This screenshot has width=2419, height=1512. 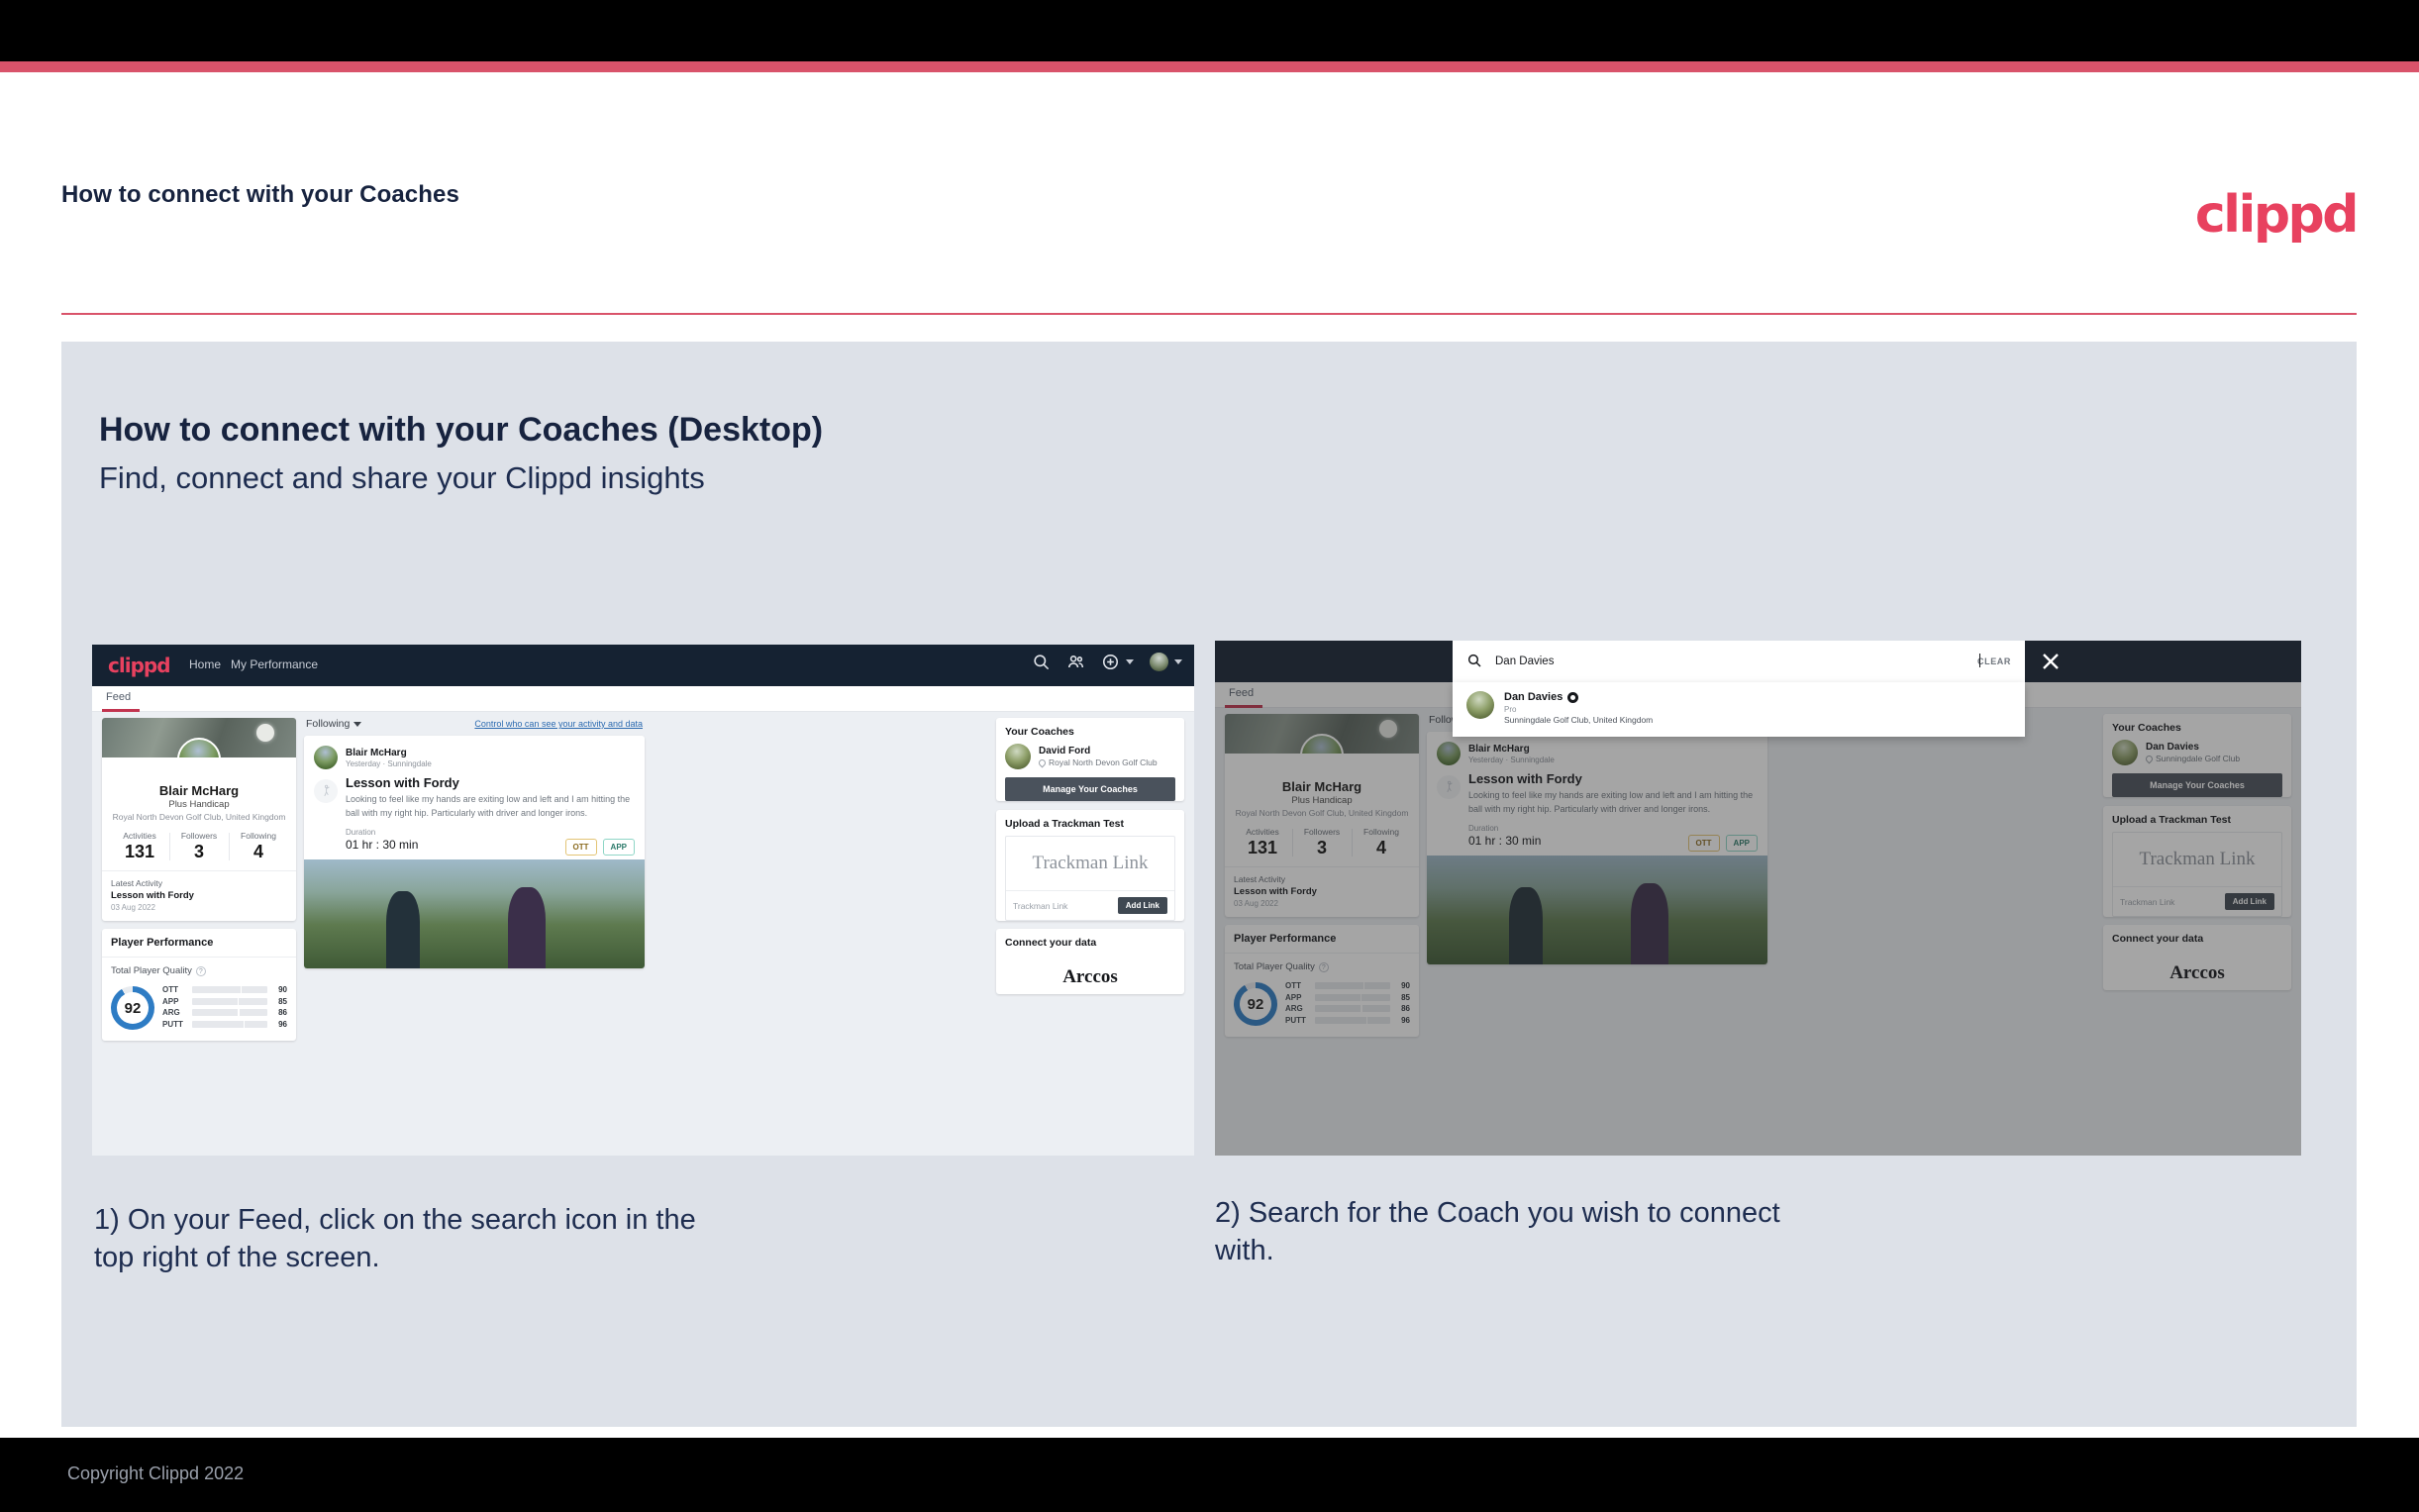 I want to click on metric-label: ARG, so click(x=171, y=1012).